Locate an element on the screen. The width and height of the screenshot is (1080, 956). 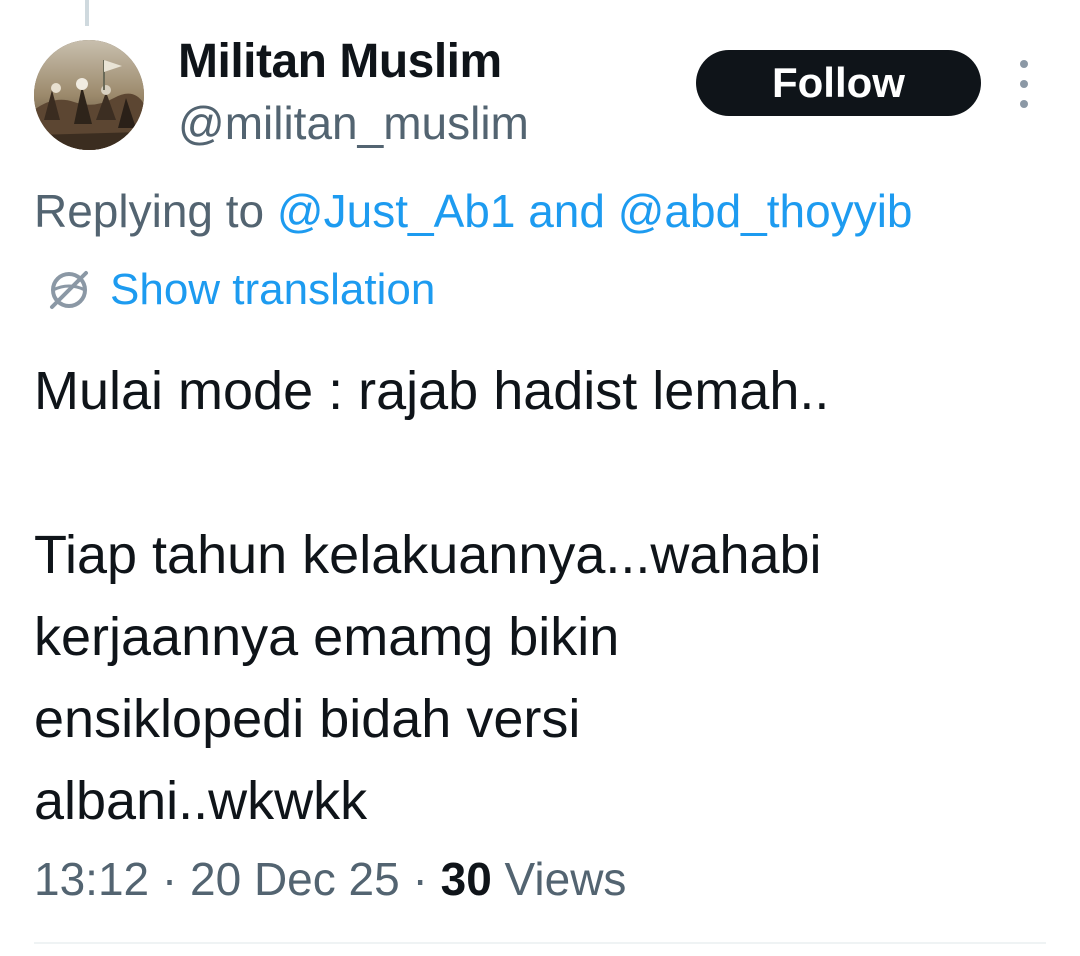
tweet-paragraph: Mulai mode : rajab hadist lemah.. is located at coordinates (432, 391).